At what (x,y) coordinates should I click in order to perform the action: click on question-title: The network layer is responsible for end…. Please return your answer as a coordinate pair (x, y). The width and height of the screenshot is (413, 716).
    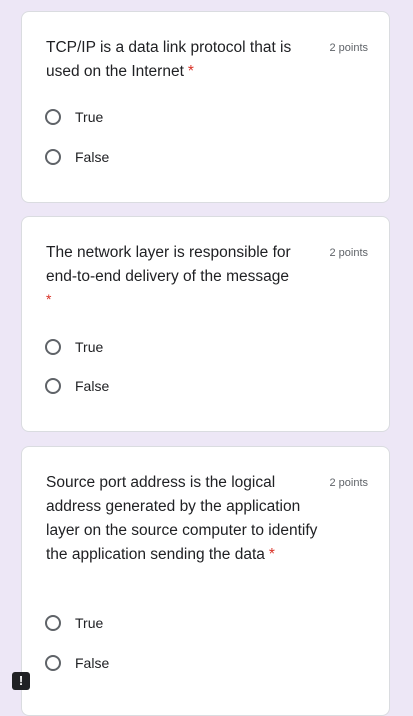
    Looking at the image, I should click on (182, 275).